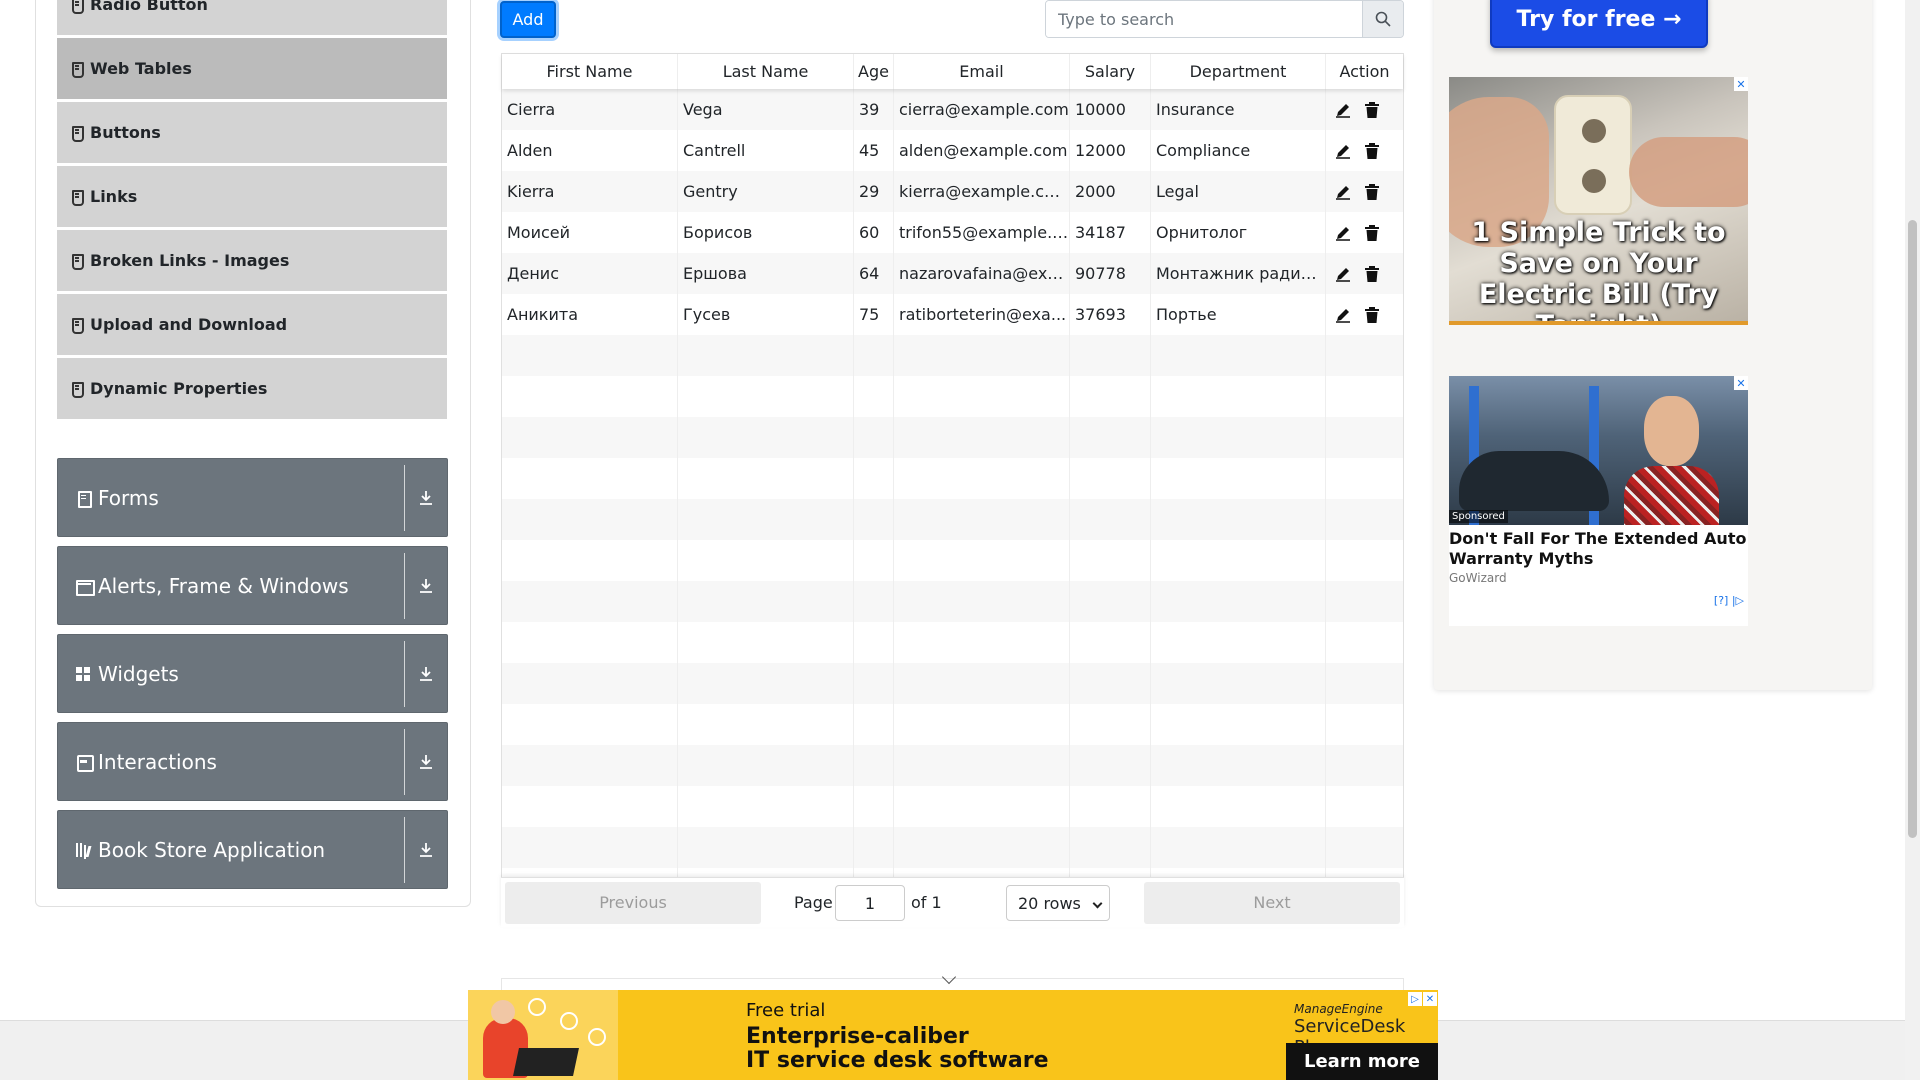 The image size is (1920, 1080). I want to click on cell-first-name-text: Аникита, so click(542, 314).